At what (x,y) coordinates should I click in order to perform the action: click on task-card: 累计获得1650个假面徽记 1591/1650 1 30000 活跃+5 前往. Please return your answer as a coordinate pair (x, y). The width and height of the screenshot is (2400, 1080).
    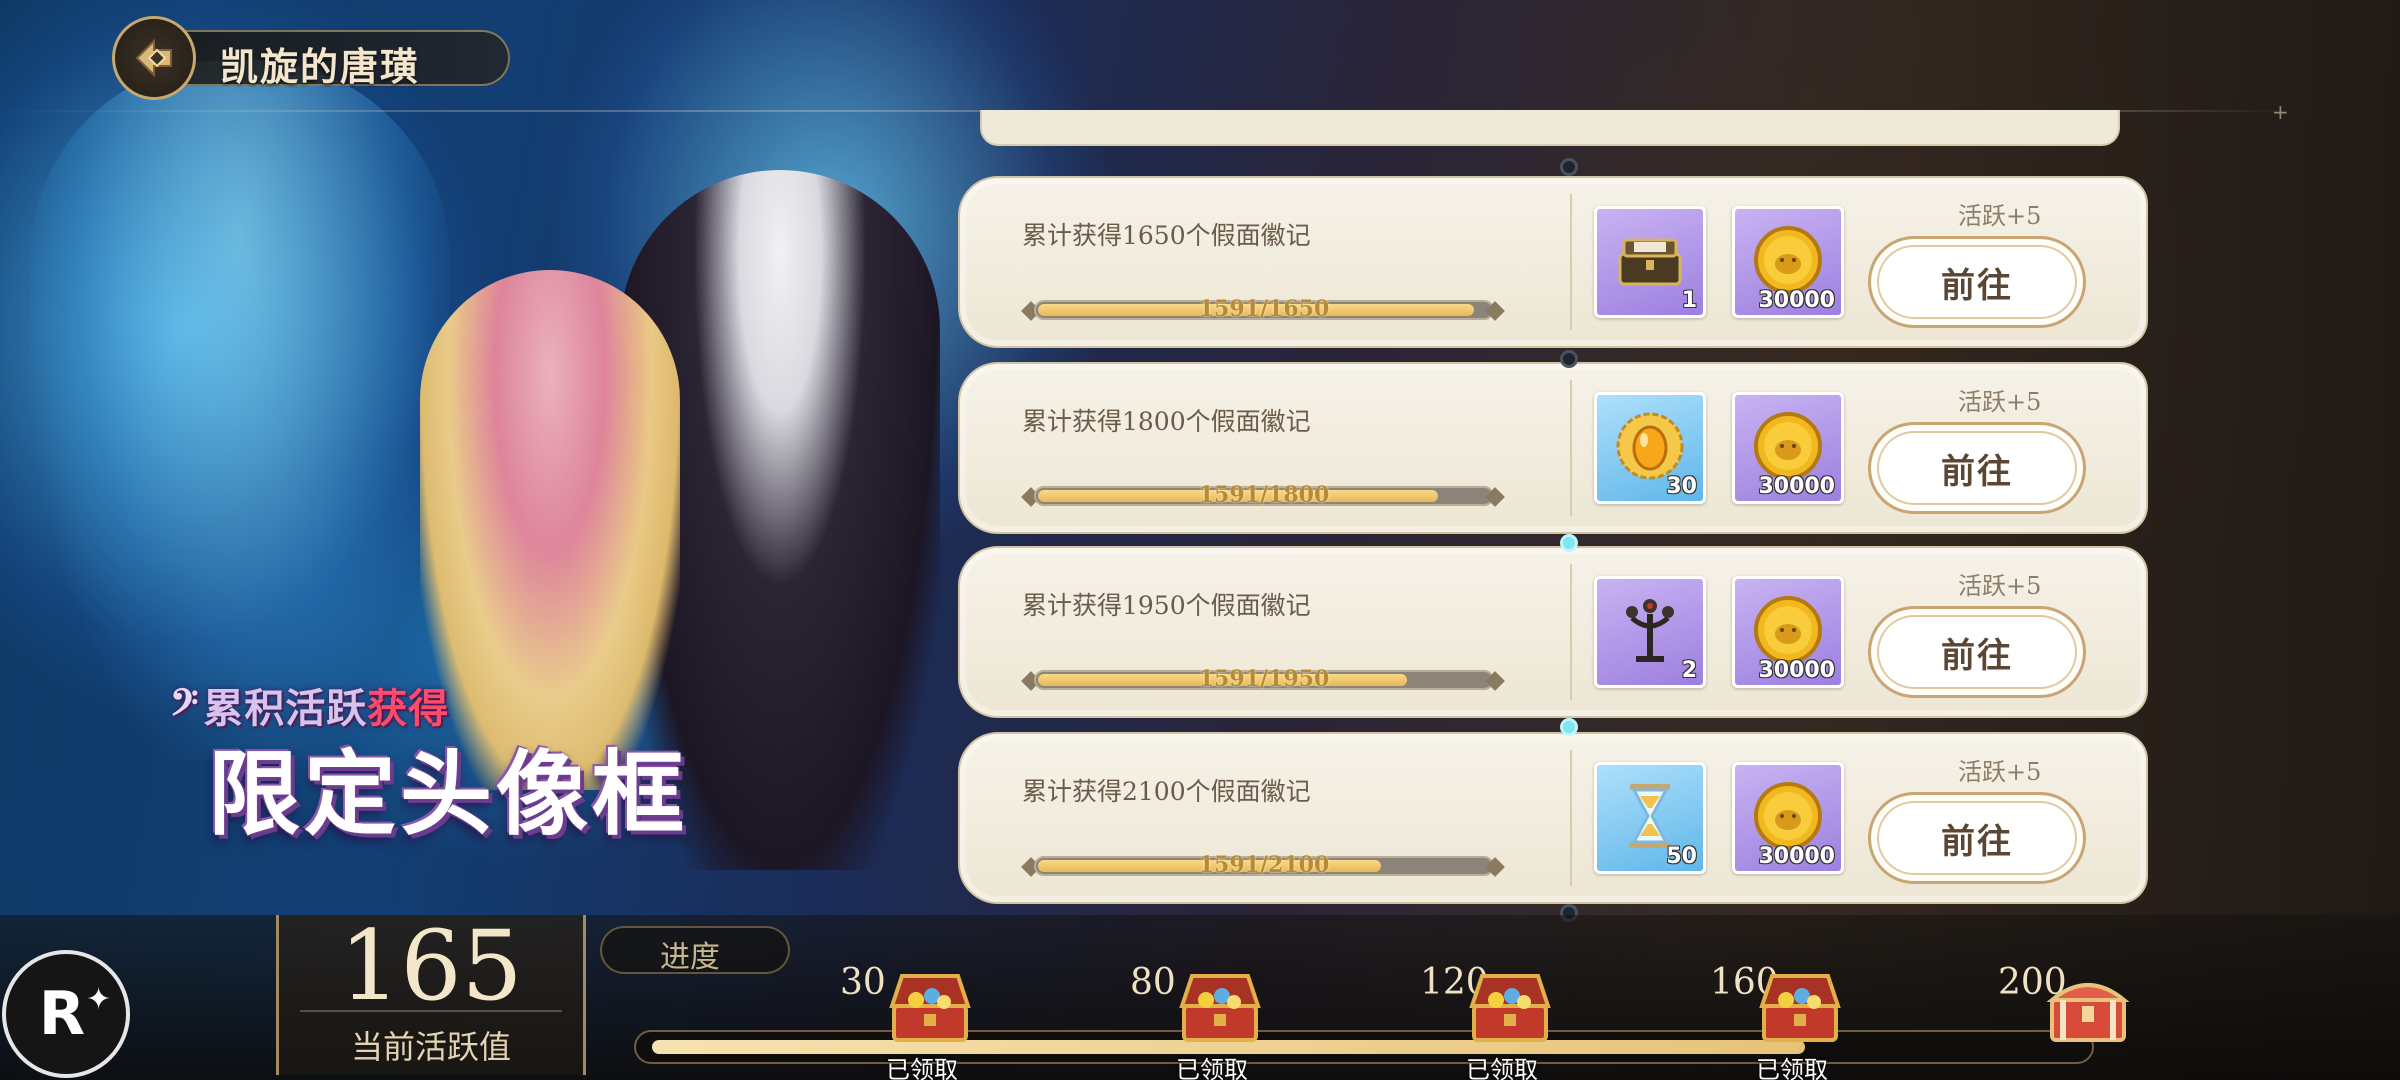
    Looking at the image, I should click on (1553, 262).